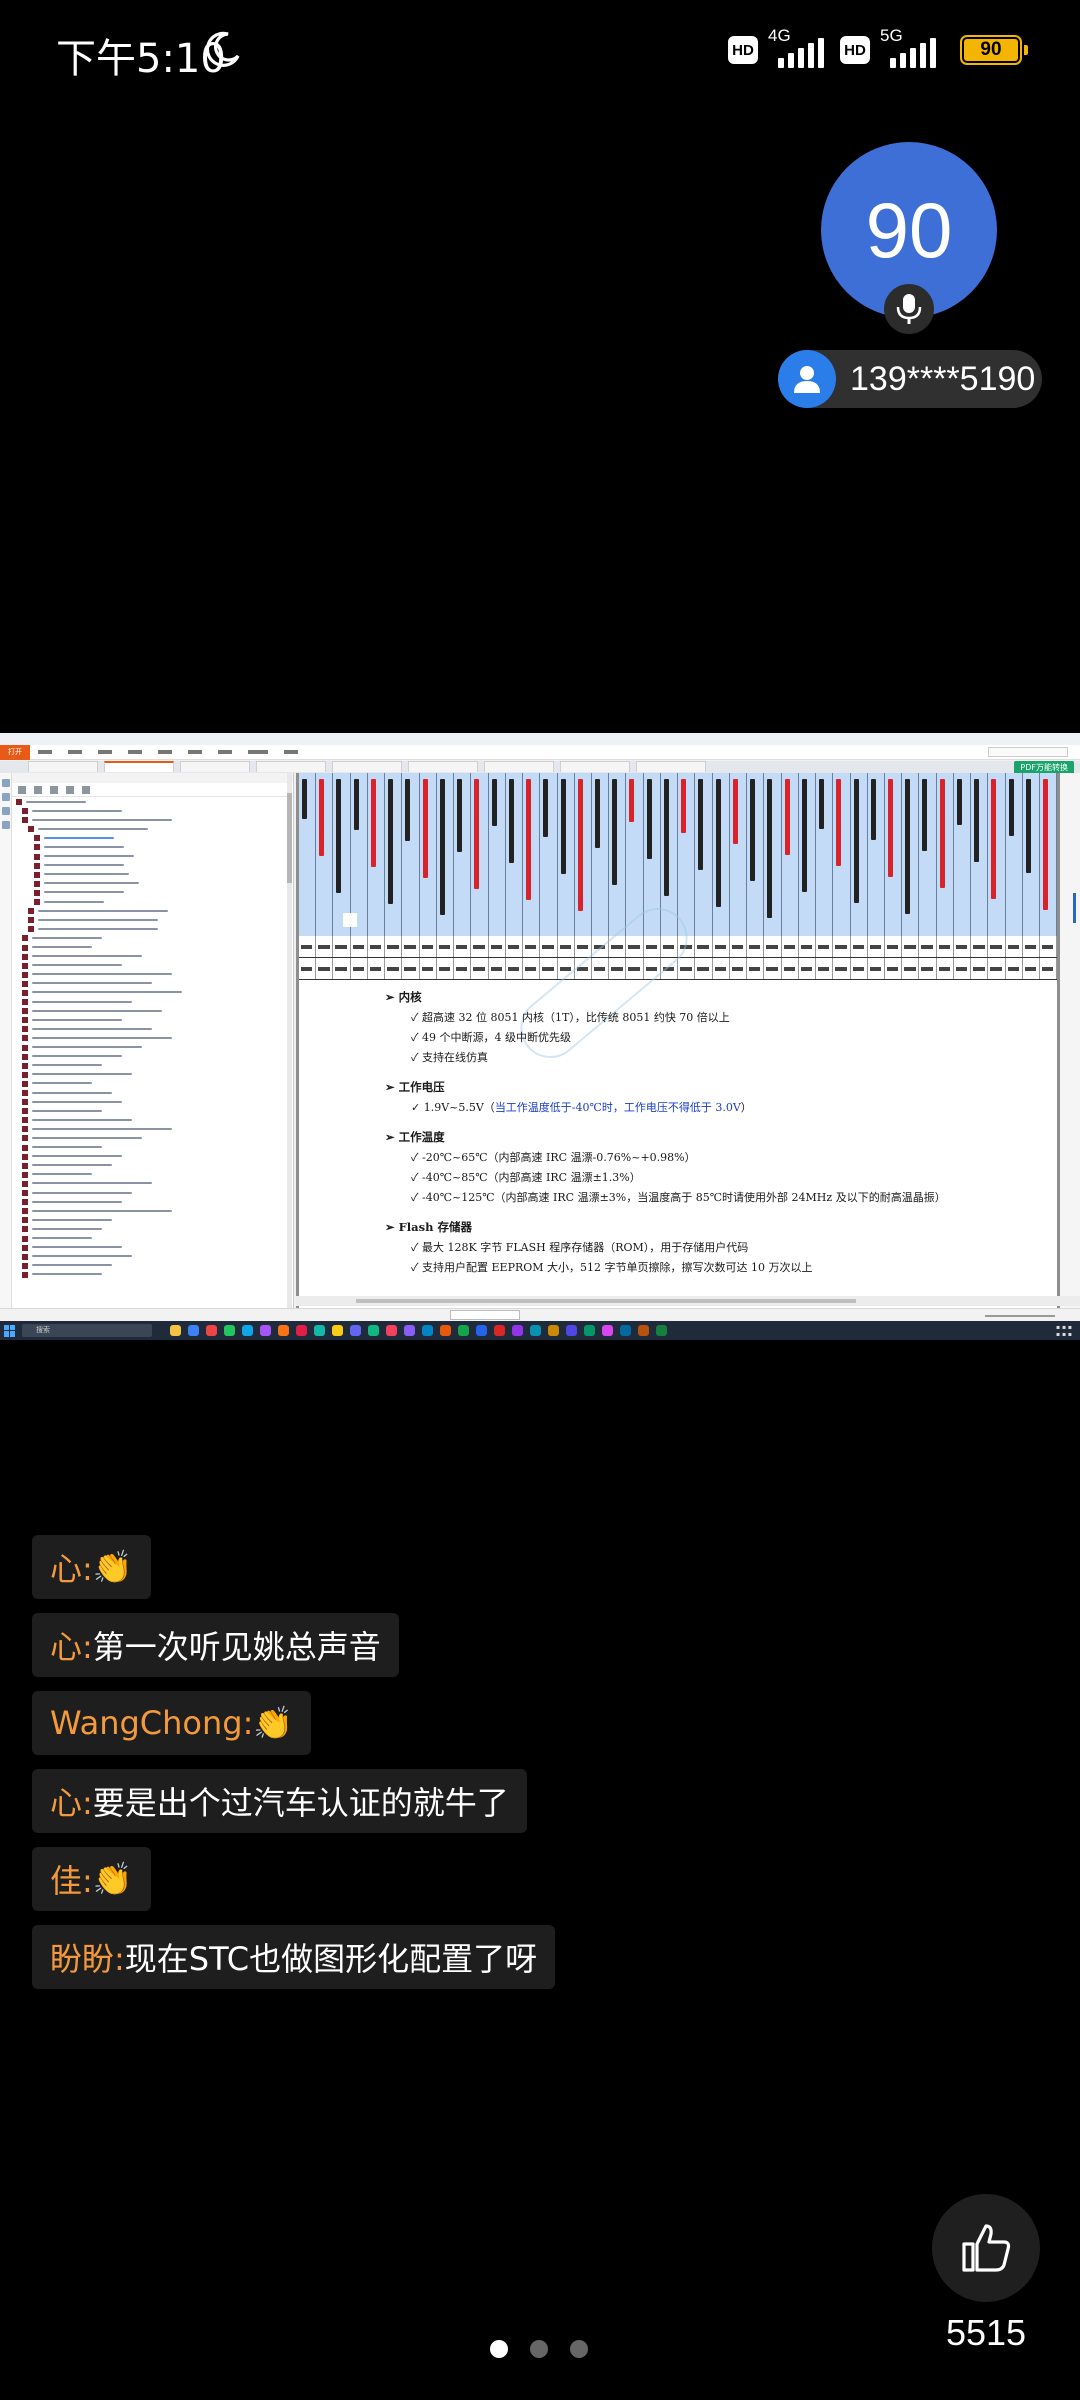  Describe the element at coordinates (87, 1330) in the screenshot. I see `taskbar-search: 搜索` at that location.